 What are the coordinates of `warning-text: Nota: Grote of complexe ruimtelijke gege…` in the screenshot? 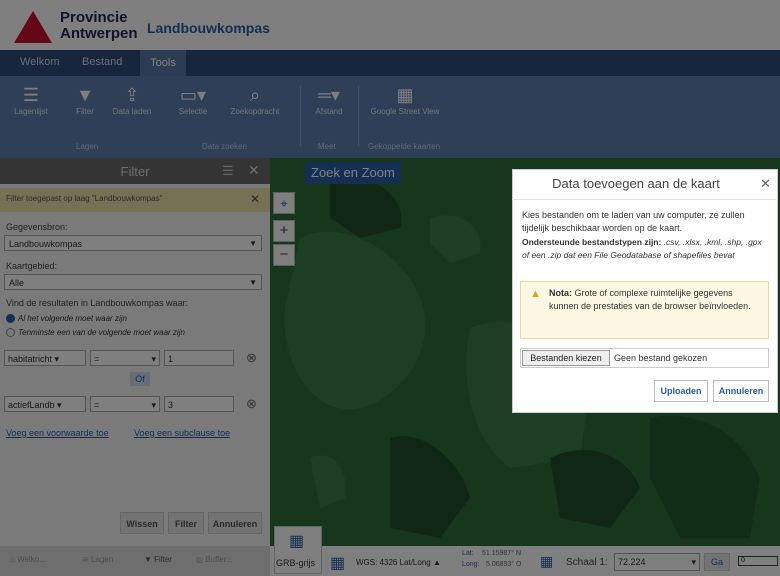 It's located at (655, 300).